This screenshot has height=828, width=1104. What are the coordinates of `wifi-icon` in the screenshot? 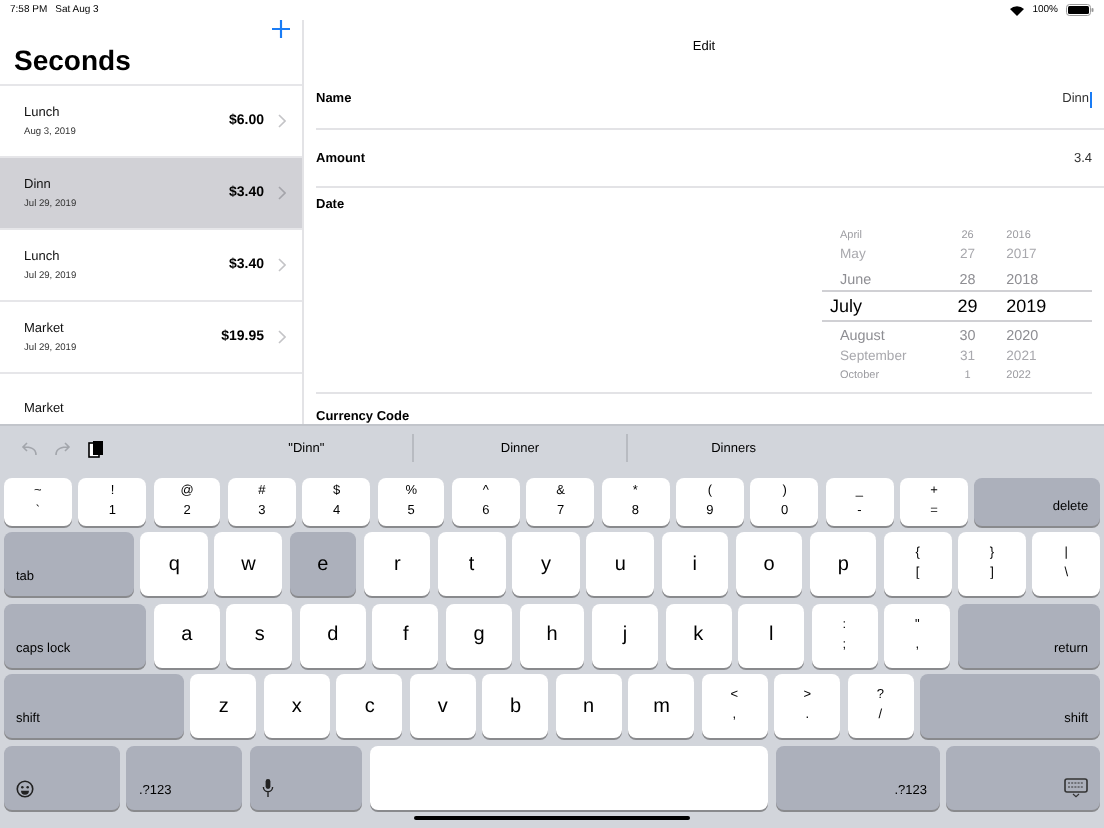 It's located at (1017, 10).